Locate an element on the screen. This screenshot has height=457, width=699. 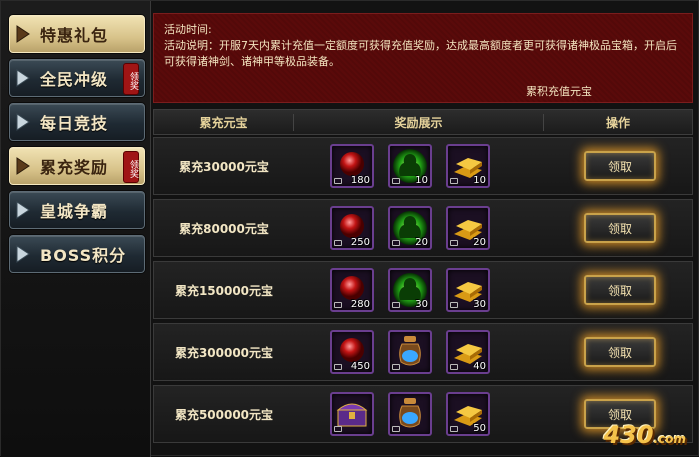
reward-slots: 280 30 30 is located at coordinates (419, 290).